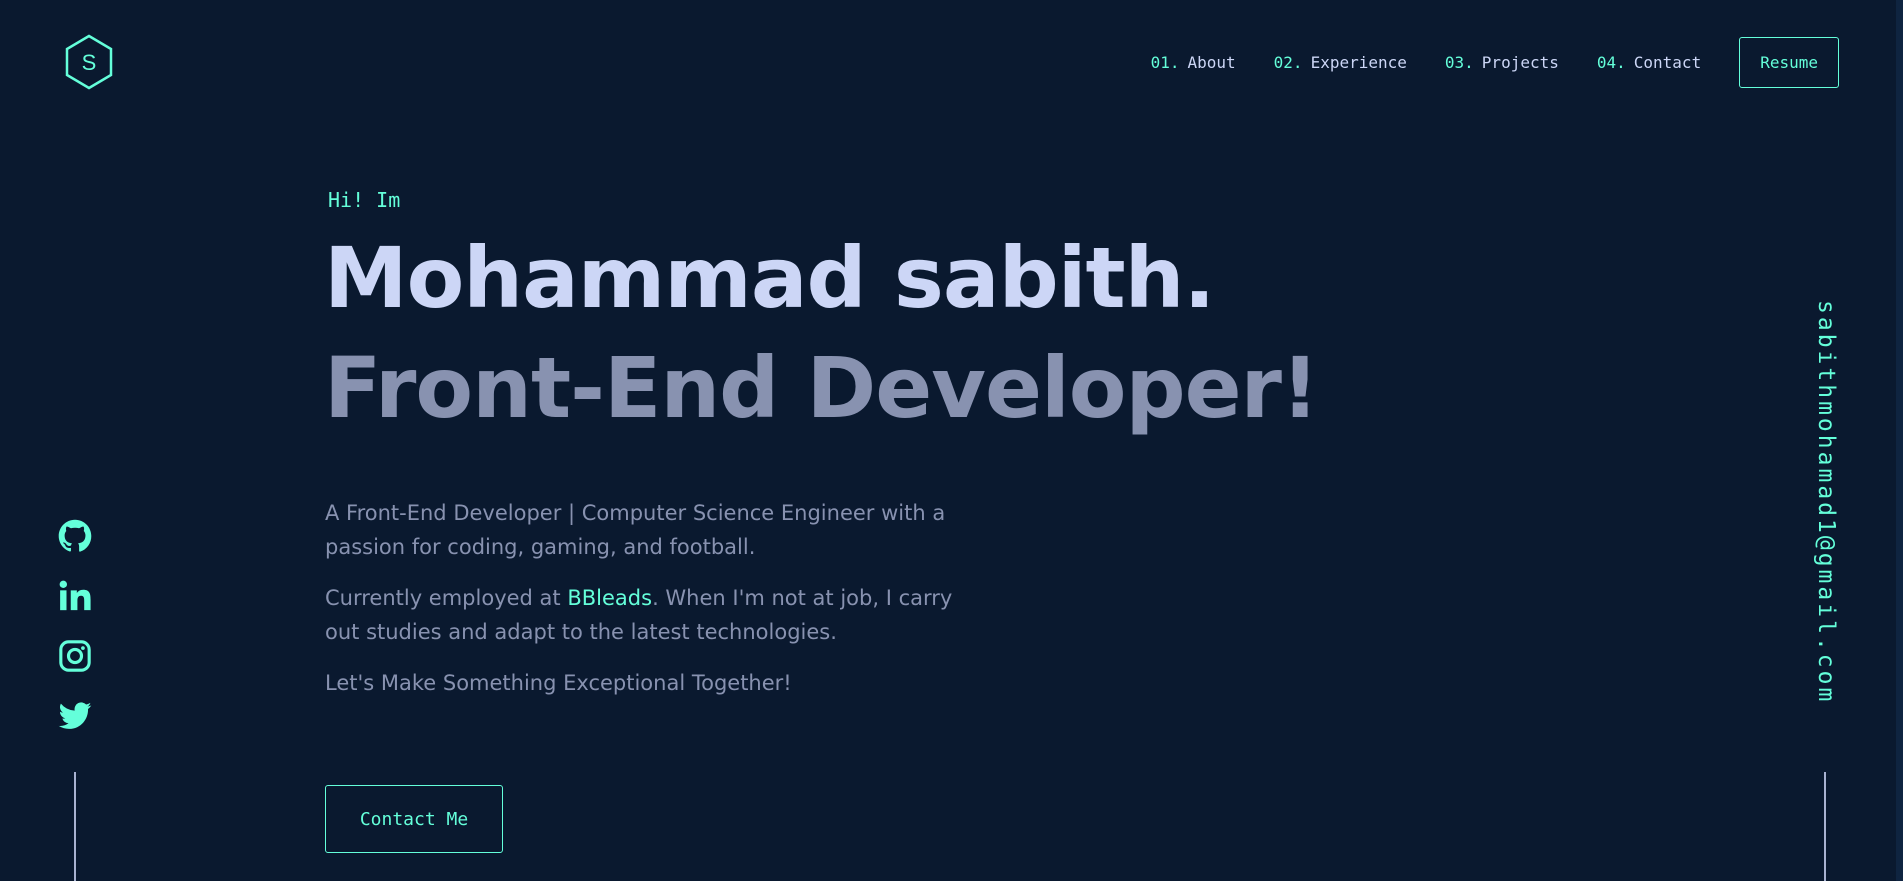 This screenshot has height=881, width=1903. I want to click on nav-label: Contact, so click(1667, 62).